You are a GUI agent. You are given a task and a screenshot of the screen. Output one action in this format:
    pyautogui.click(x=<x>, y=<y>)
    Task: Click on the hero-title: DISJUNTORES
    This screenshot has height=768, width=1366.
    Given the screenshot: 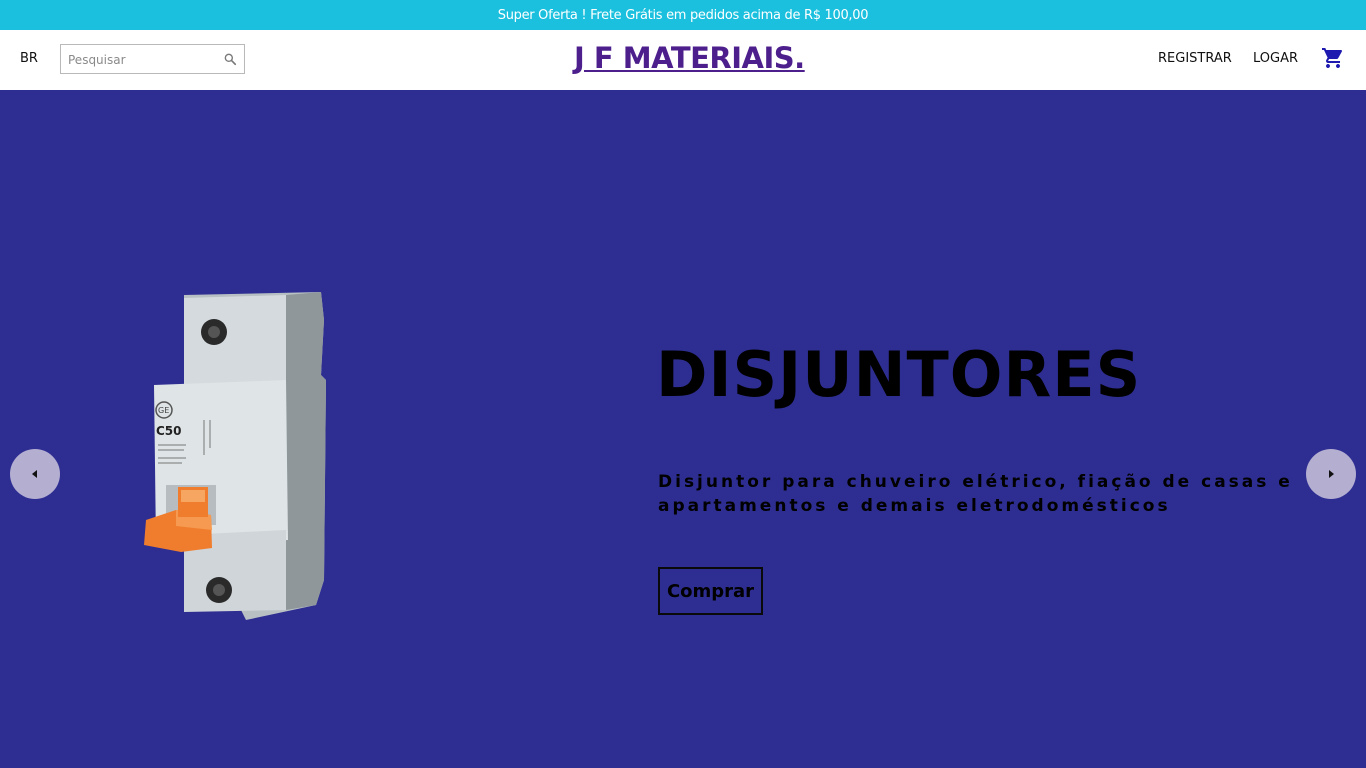 What is the action you would take?
    pyautogui.click(x=899, y=374)
    